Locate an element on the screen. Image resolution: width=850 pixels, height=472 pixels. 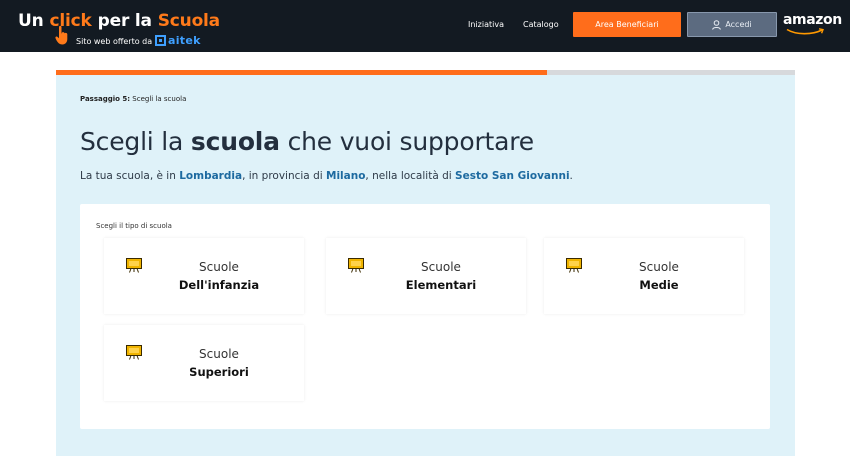
amazon-smile-icon is located at coordinates (805, 31).